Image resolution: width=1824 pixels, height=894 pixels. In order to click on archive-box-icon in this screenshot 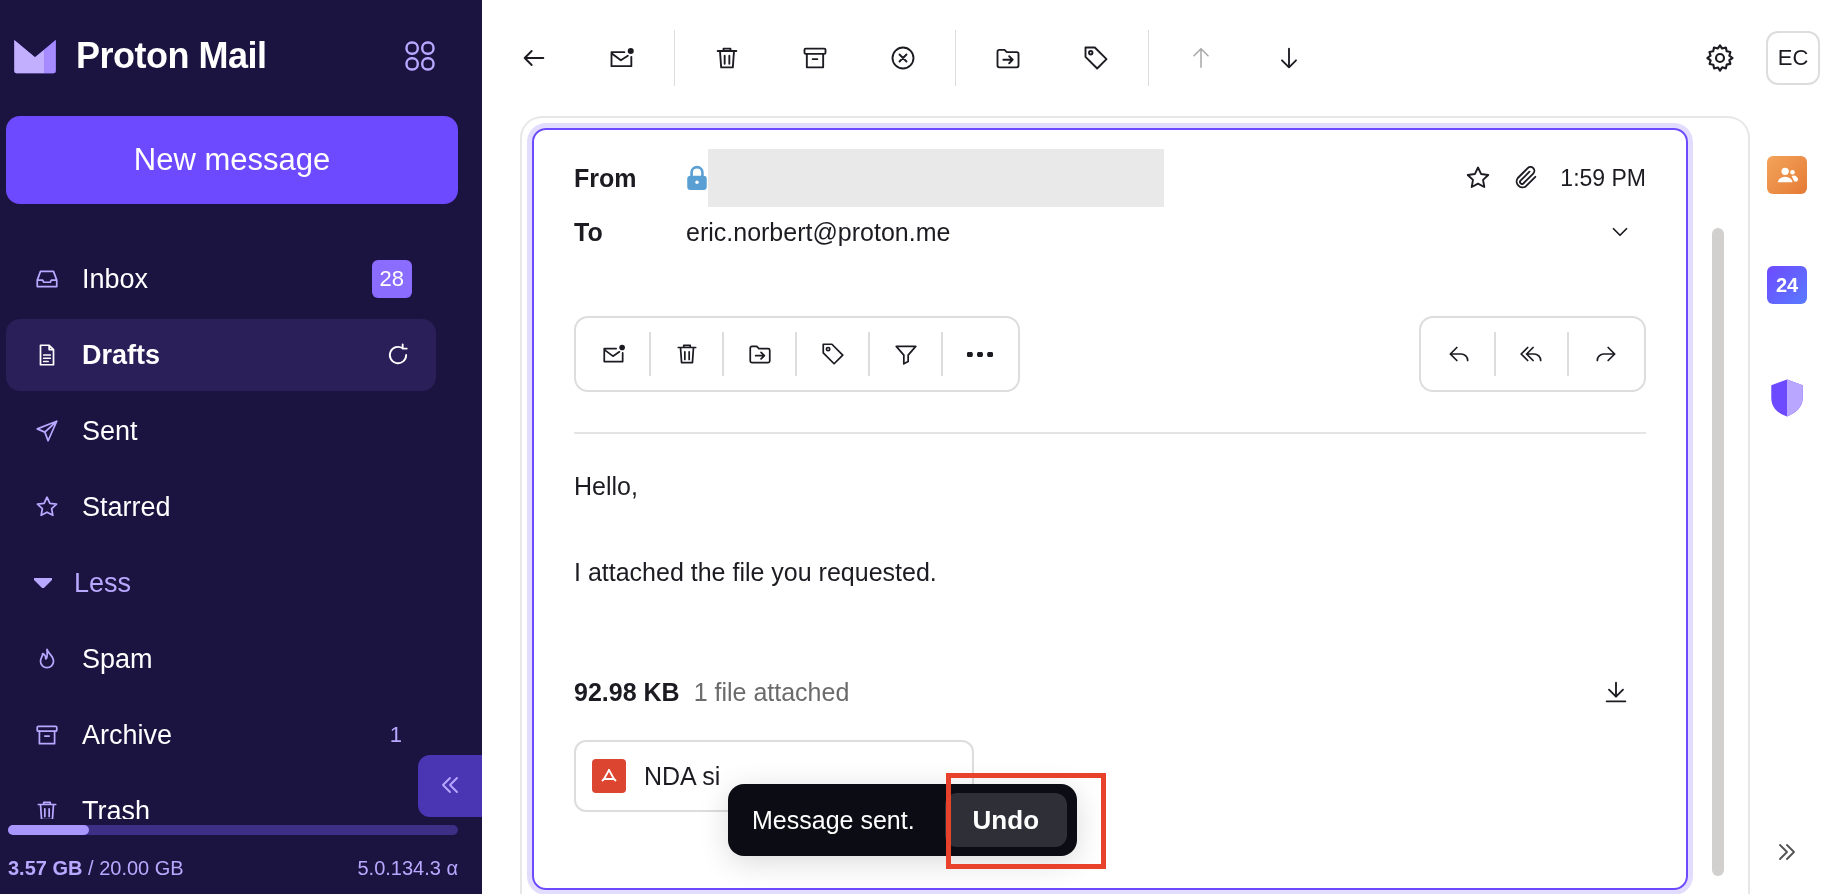, I will do `click(47, 735)`.